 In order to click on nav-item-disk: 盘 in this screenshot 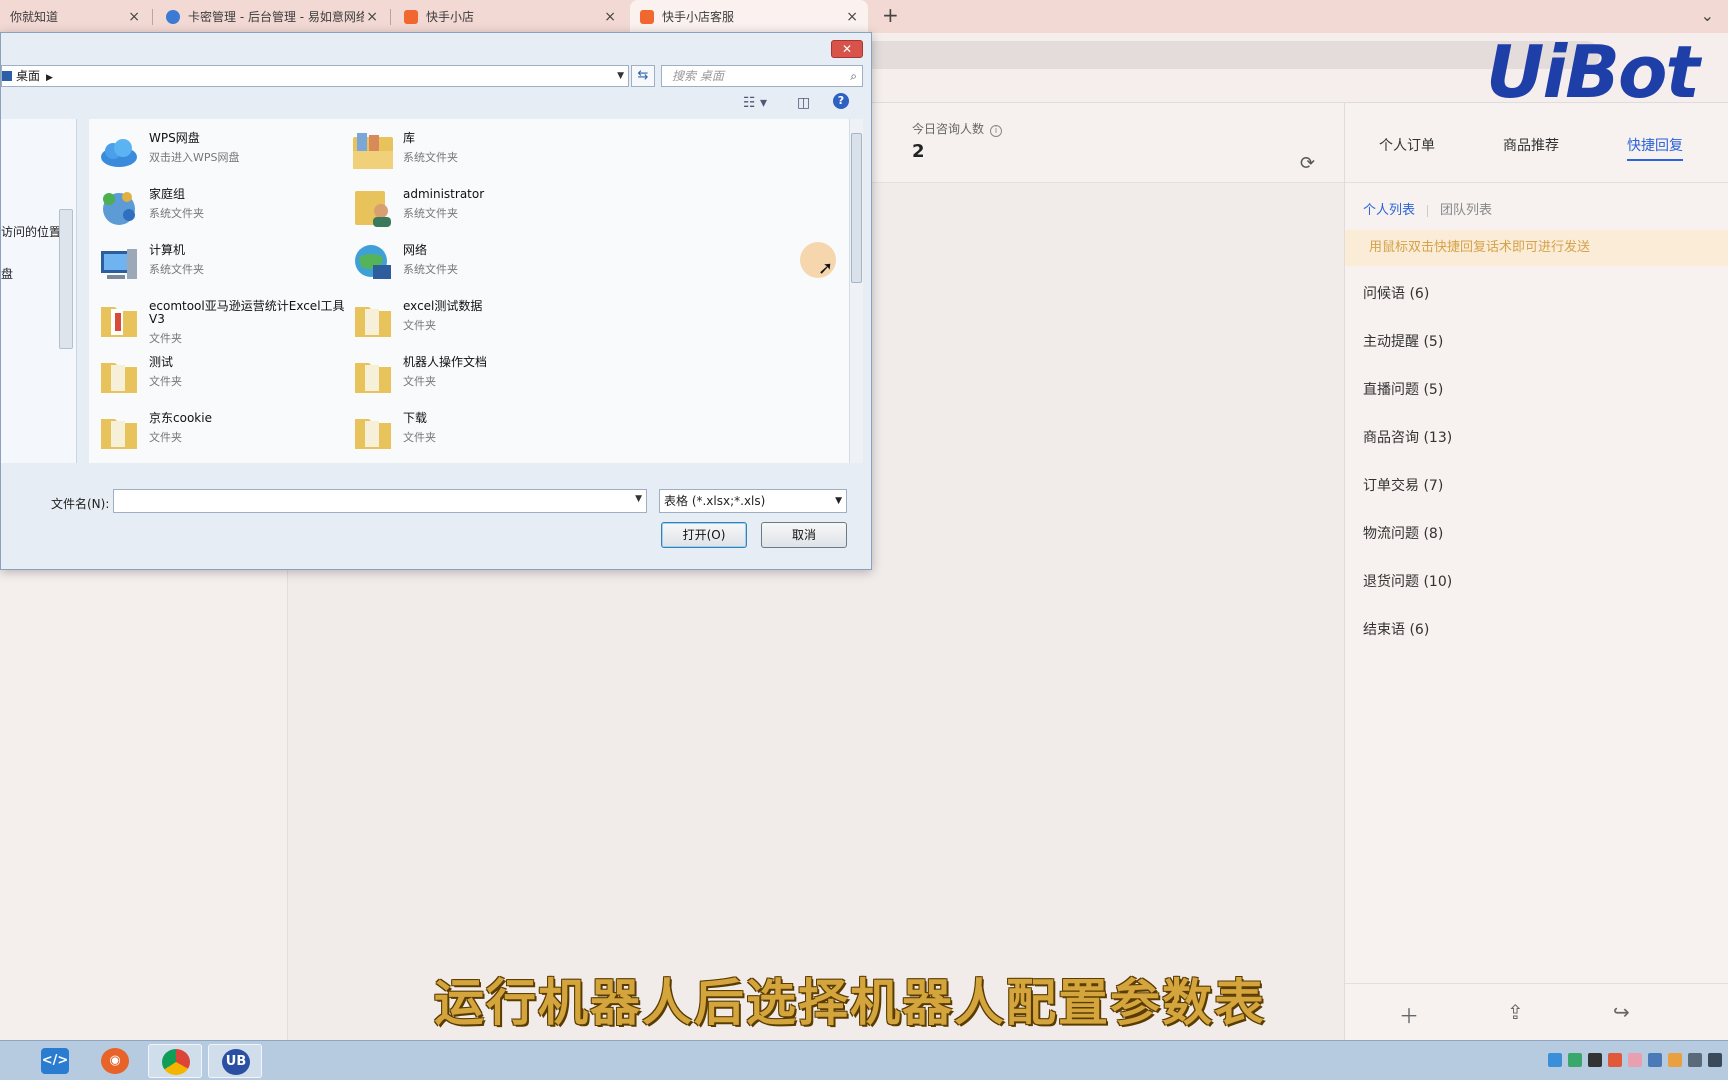, I will do `click(7, 273)`.